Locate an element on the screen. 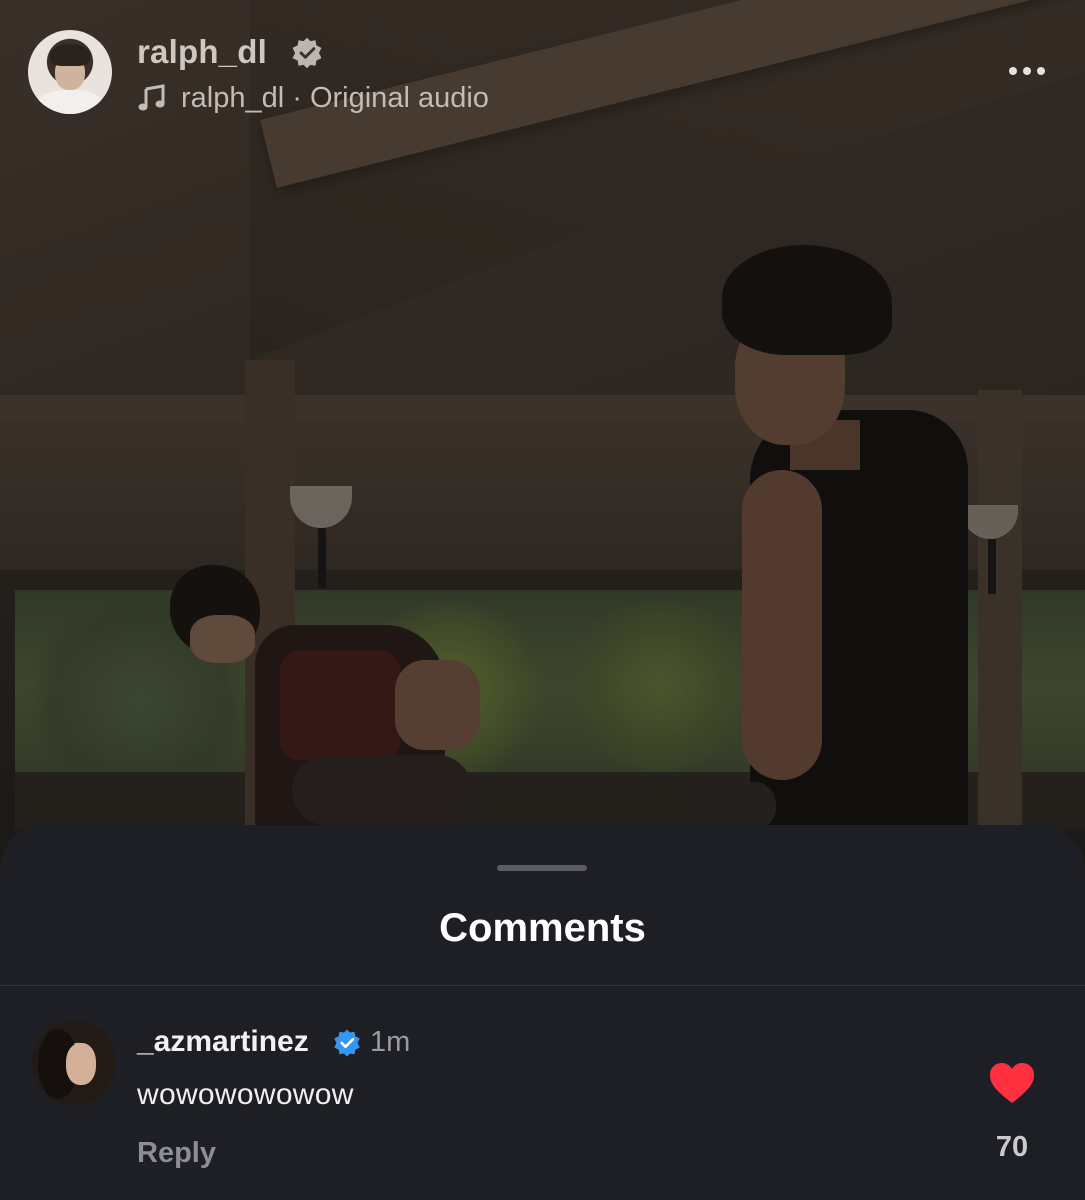 The image size is (1085, 1200). avatar-hair is located at coordinates (70, 55).